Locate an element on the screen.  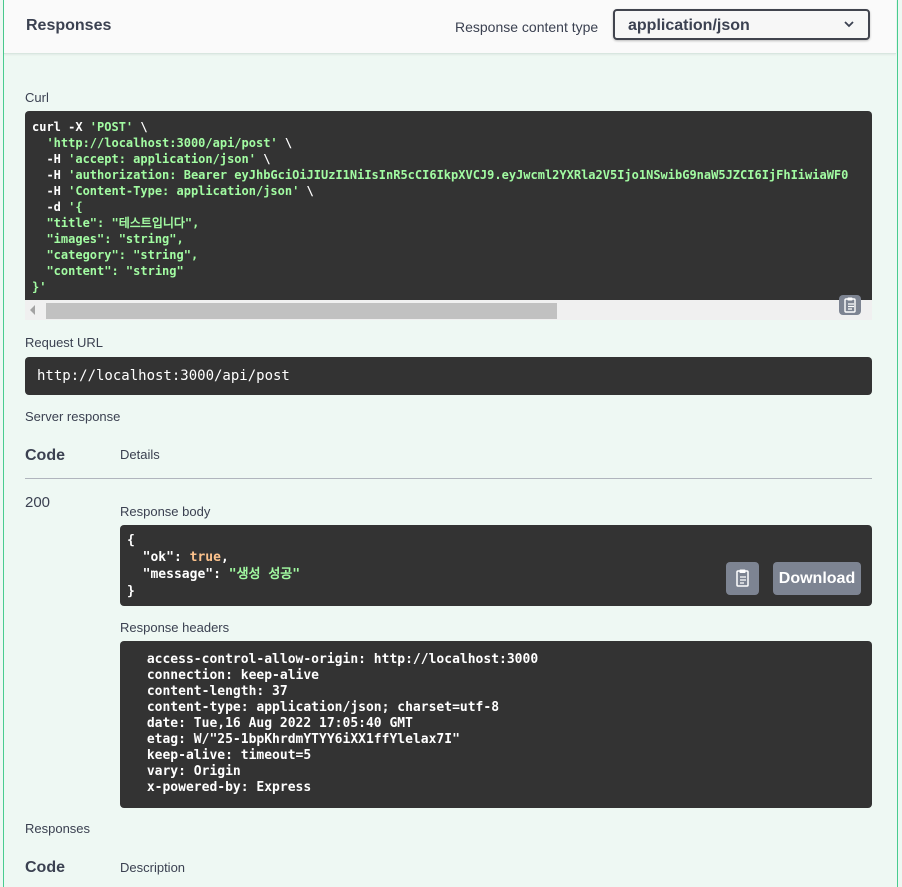
curl-token: "title": "테스트입니다", is located at coordinates (116, 223).